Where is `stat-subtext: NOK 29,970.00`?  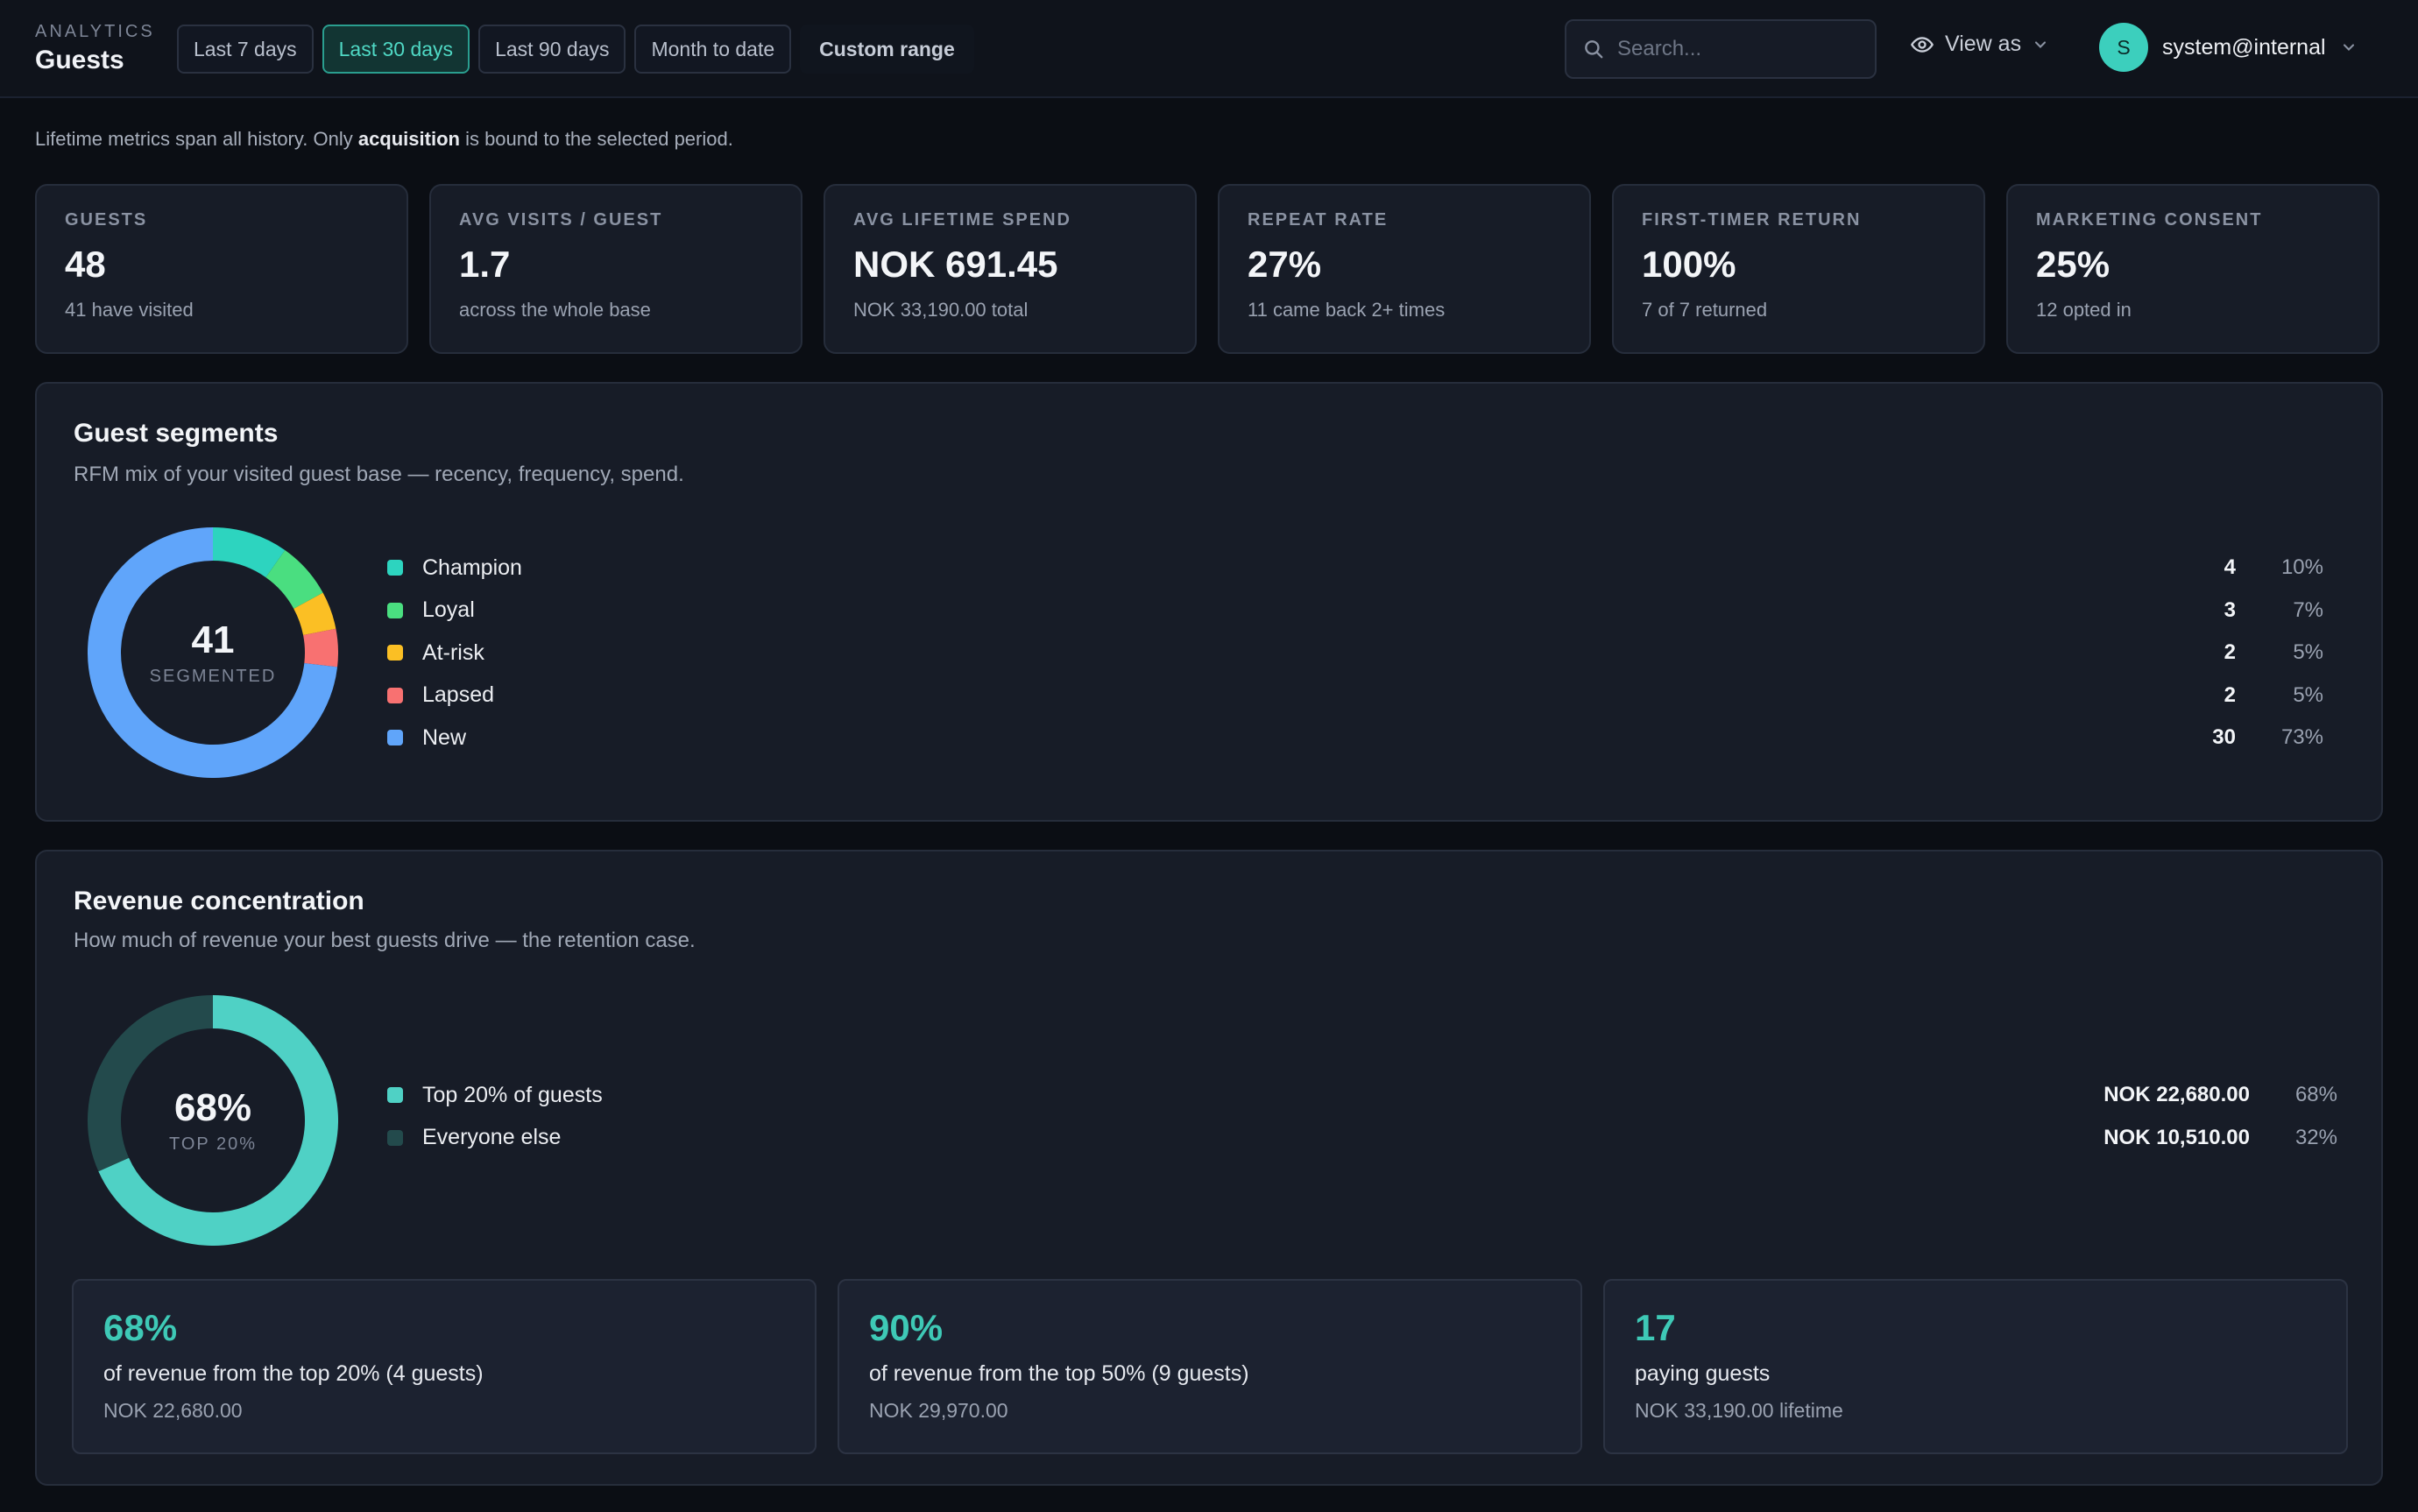
stat-subtext: NOK 29,970.00 is located at coordinates (938, 1410).